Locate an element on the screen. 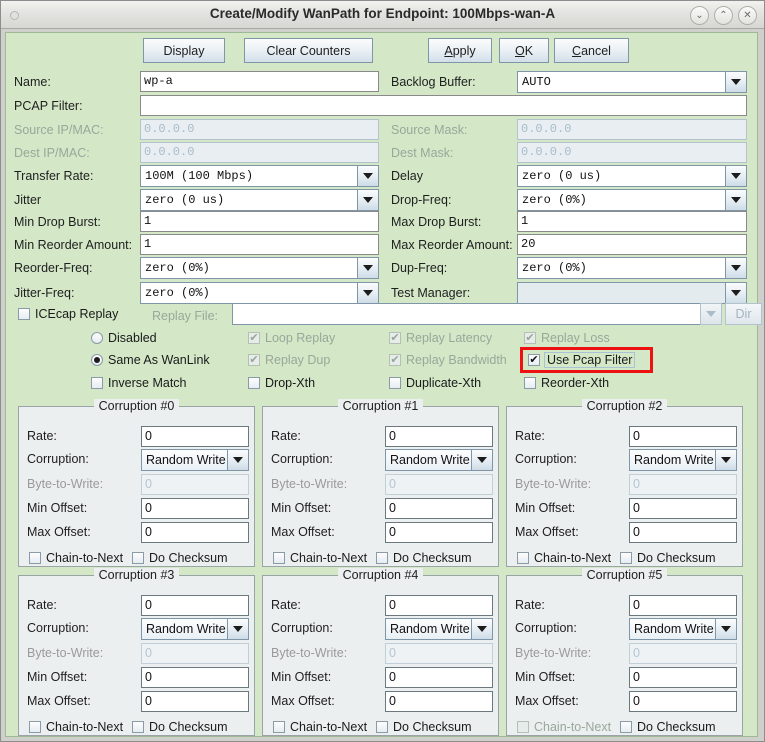 The image size is (765, 742). ok-button: OK is located at coordinates (524, 50).